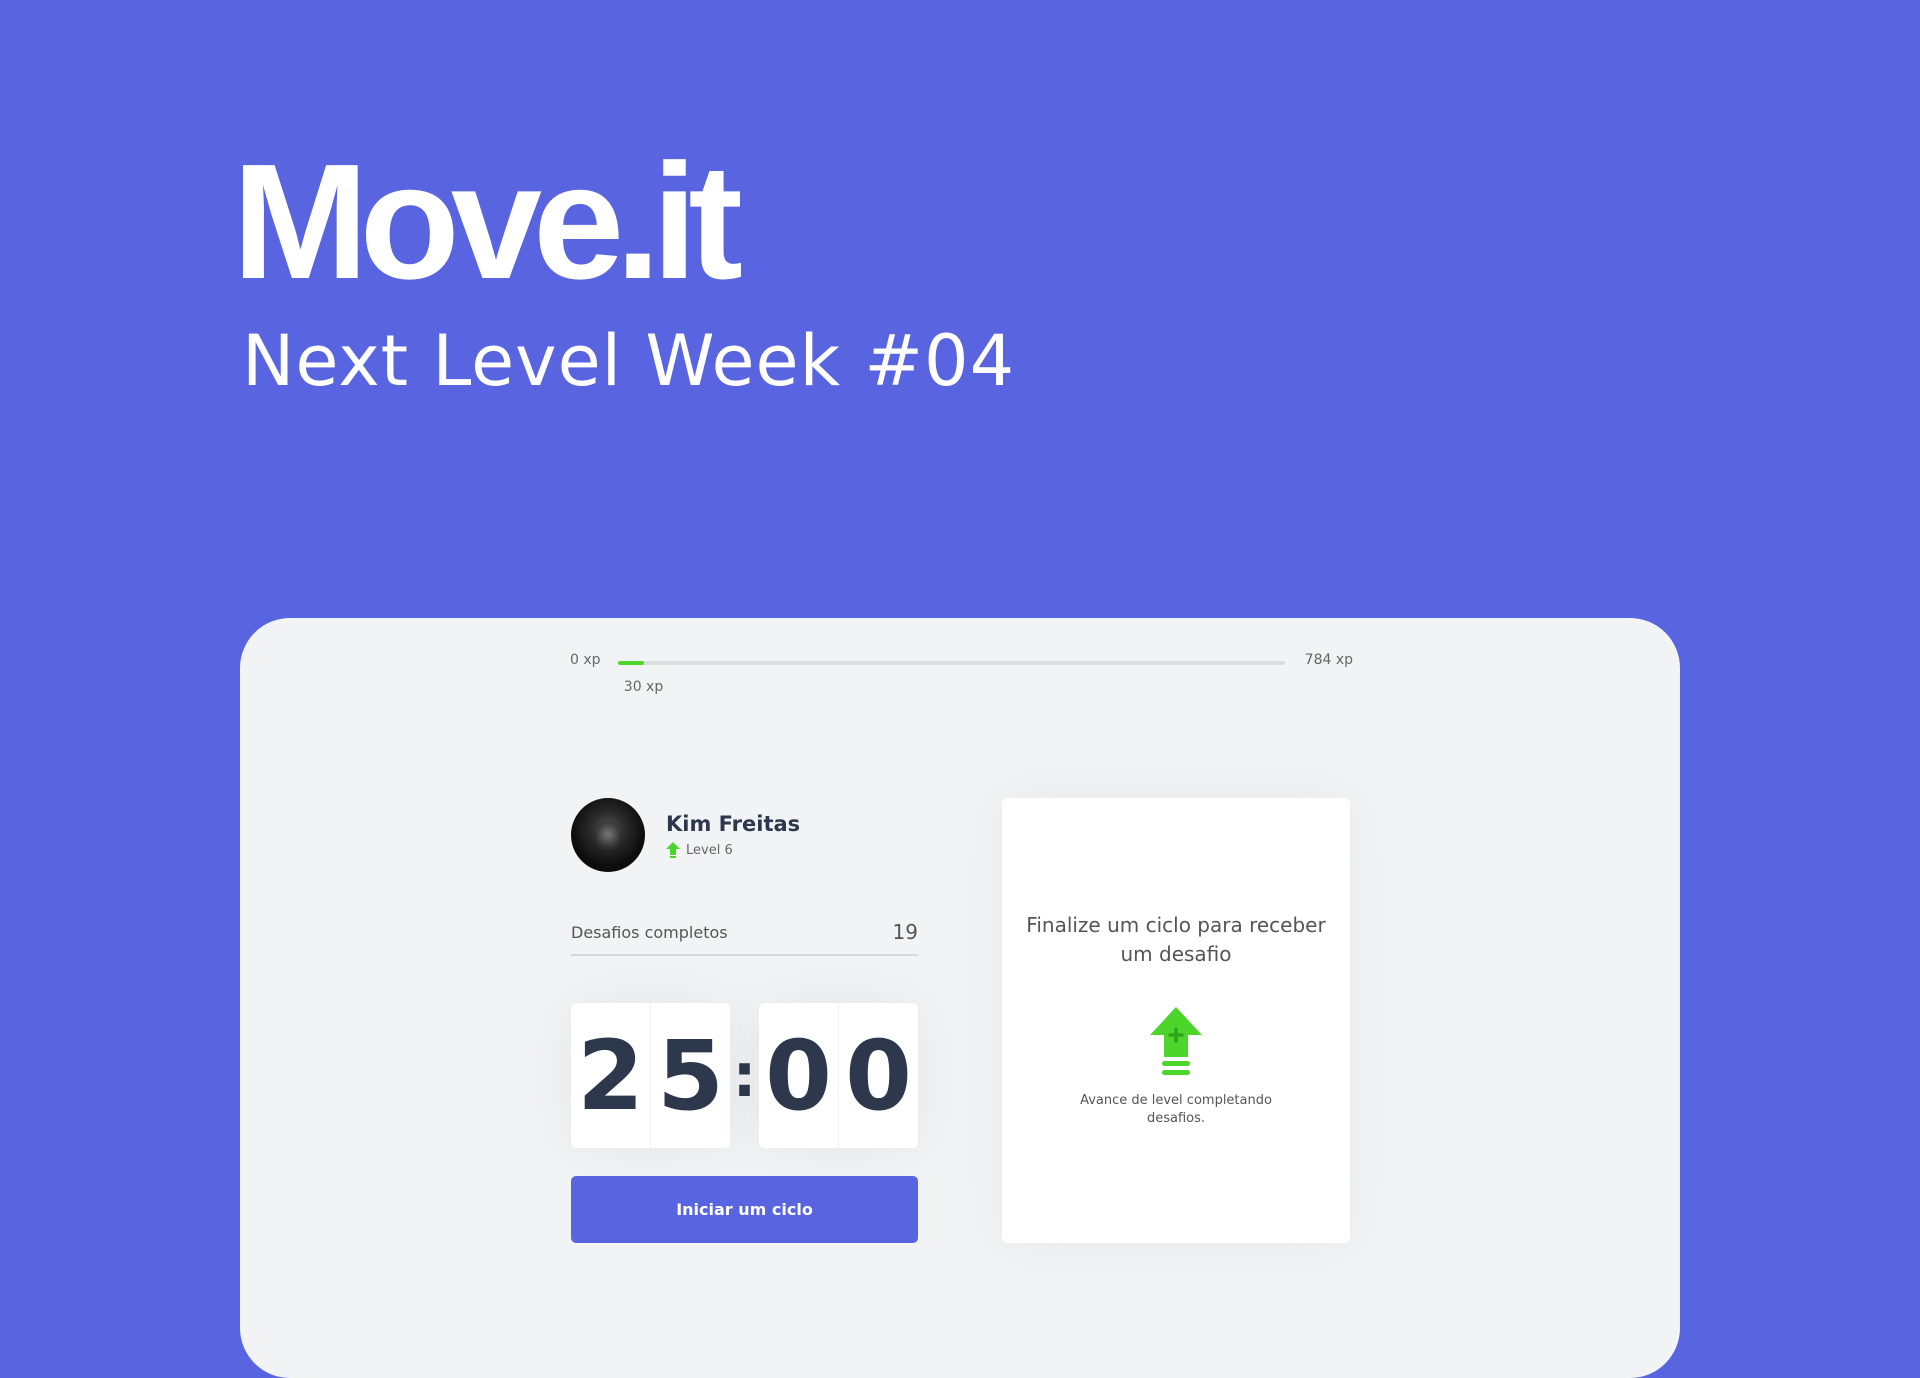 The image size is (1920, 1378). I want to click on completed-challenges: Desafios completos 19, so click(744, 936).